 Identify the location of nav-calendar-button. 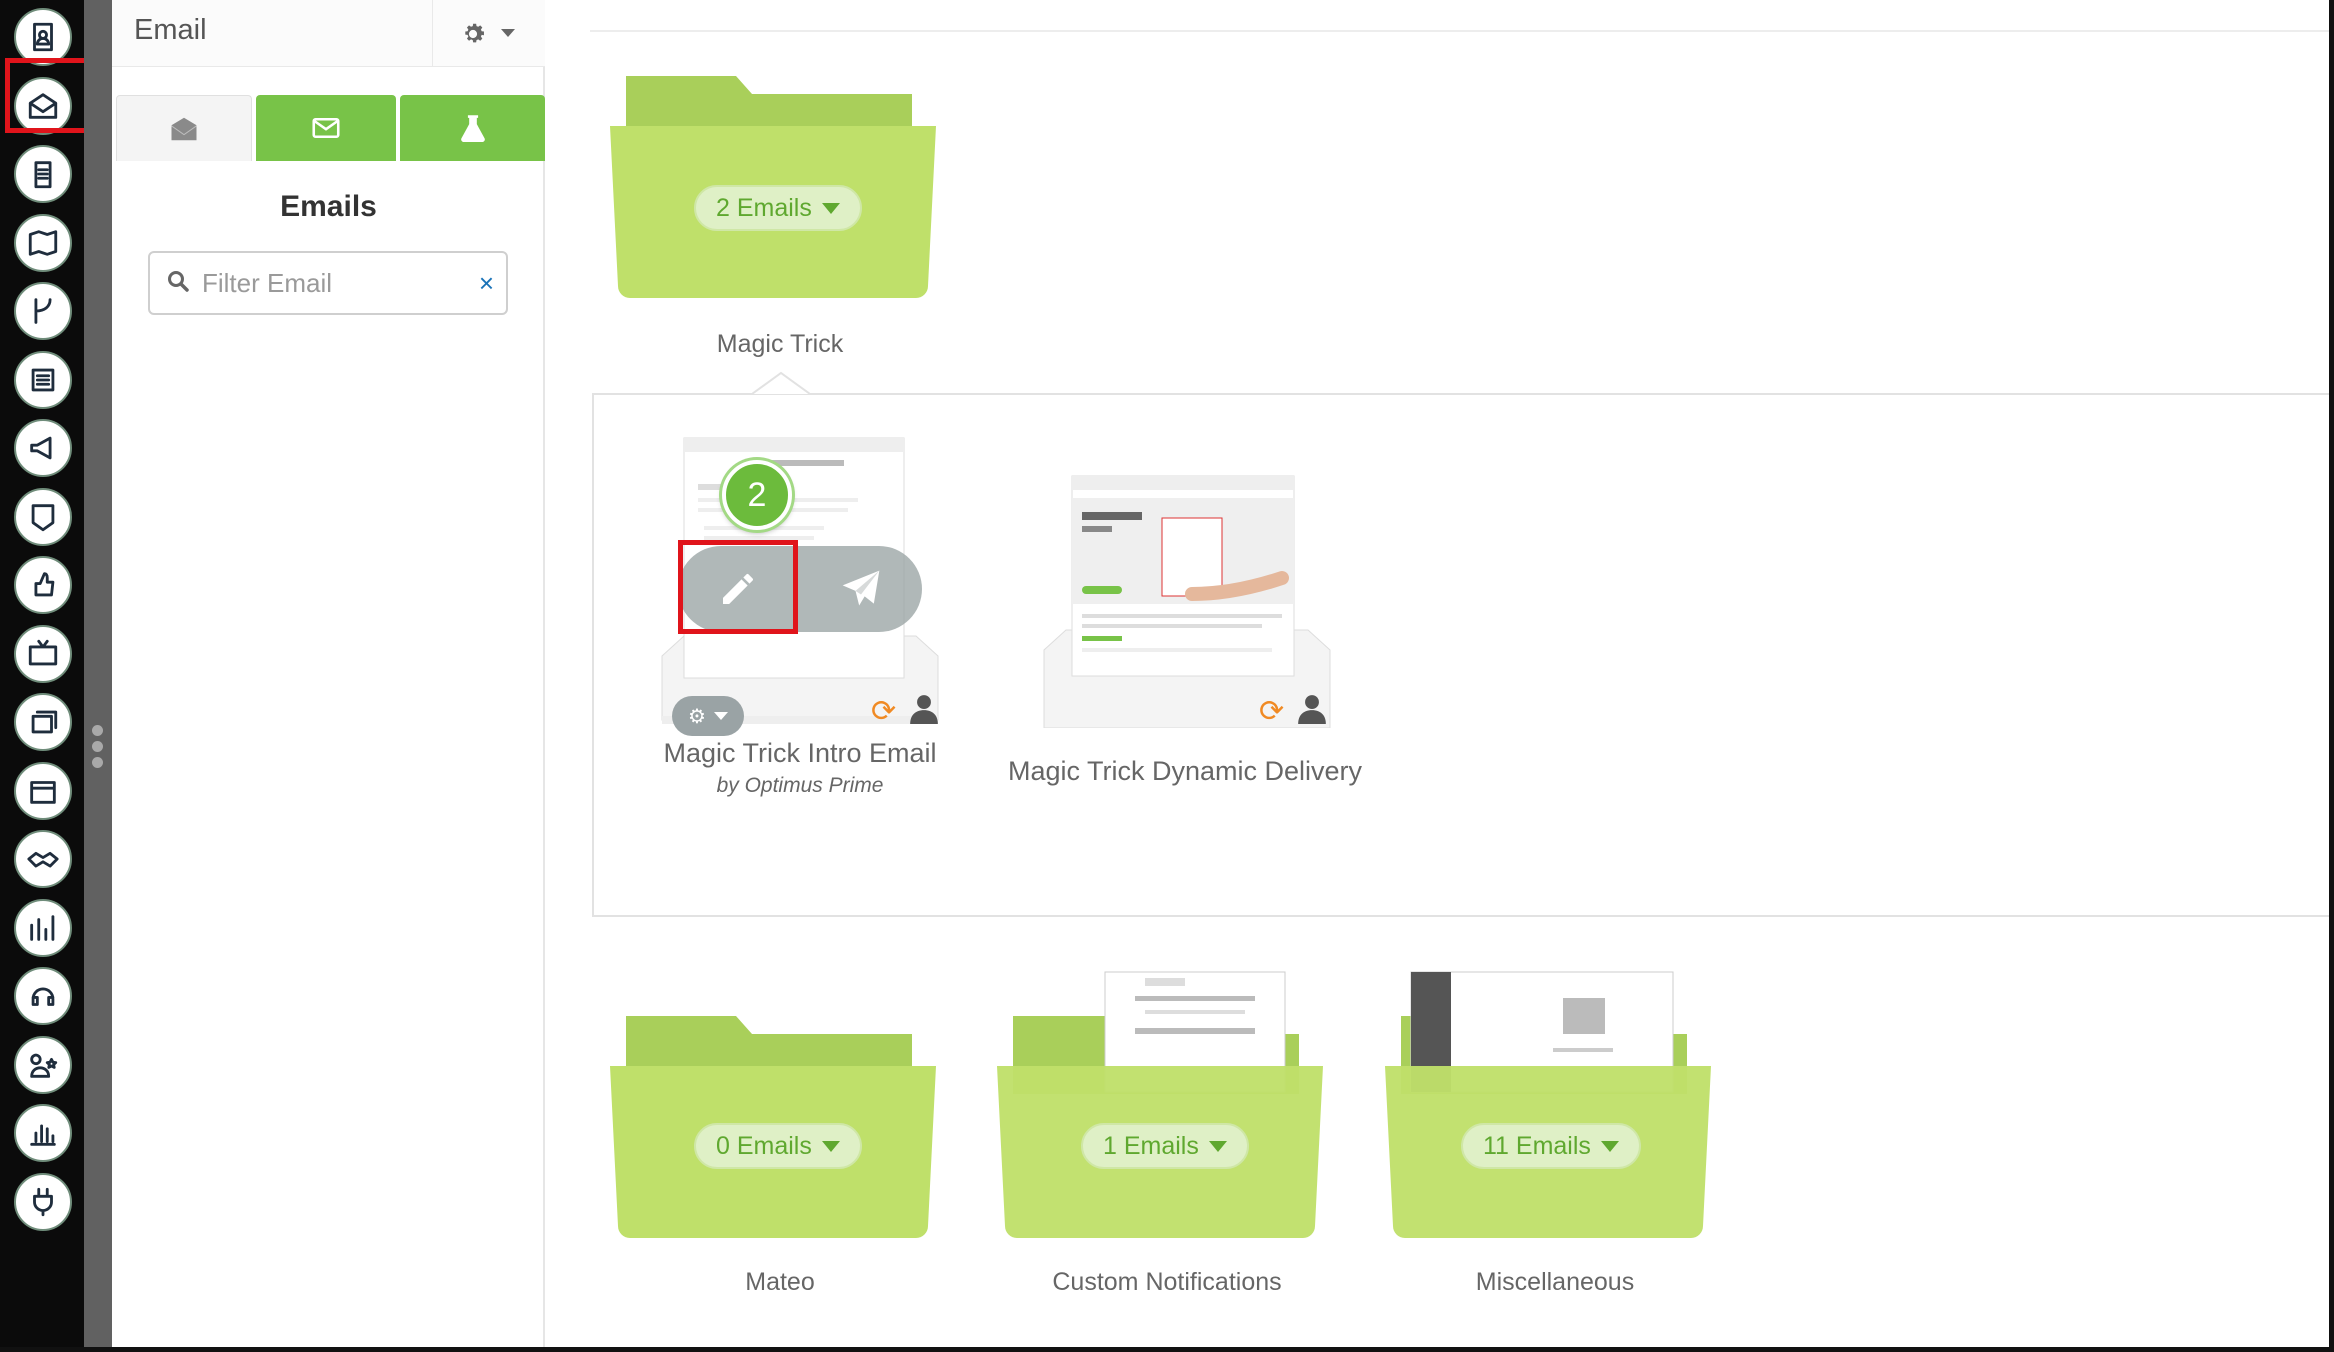
(43, 790).